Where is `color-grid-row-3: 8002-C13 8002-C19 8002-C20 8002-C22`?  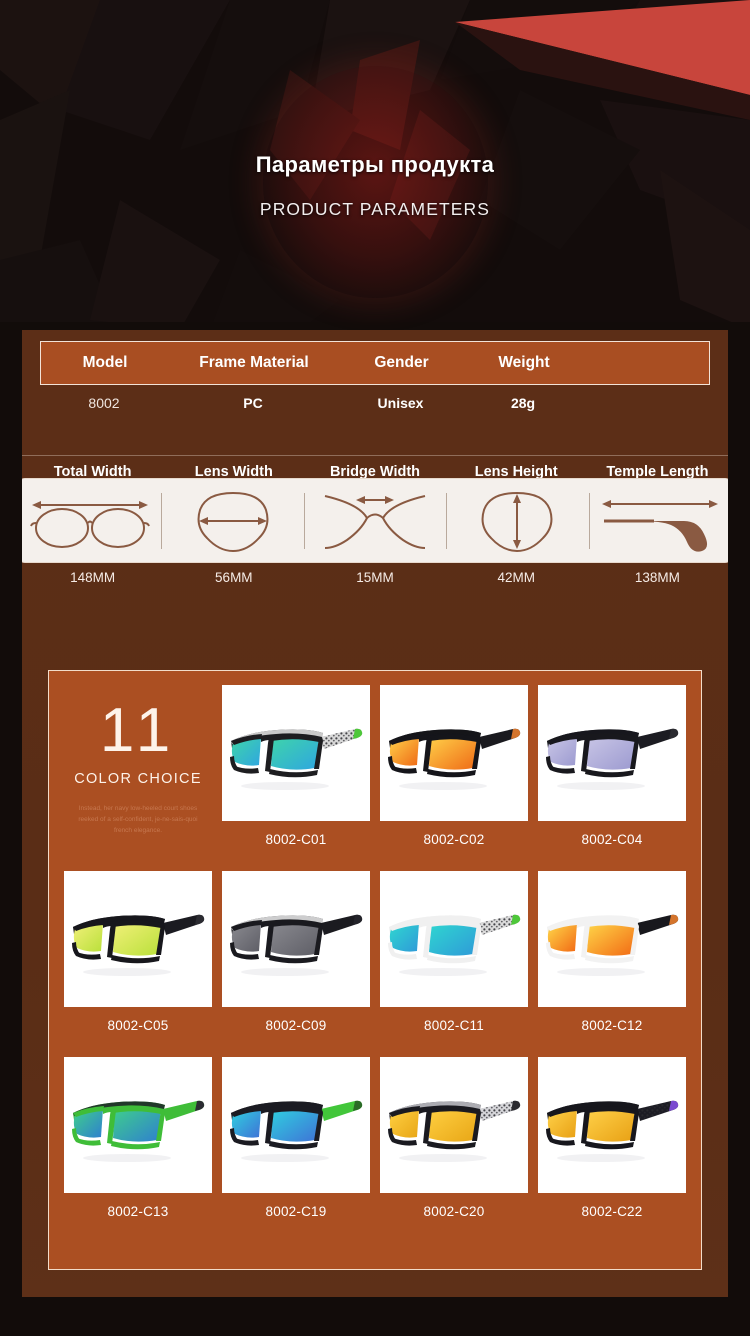
color-grid-row-3: 8002-C13 8002-C19 8002-C20 8002-C22 is located at coordinates (375, 1146).